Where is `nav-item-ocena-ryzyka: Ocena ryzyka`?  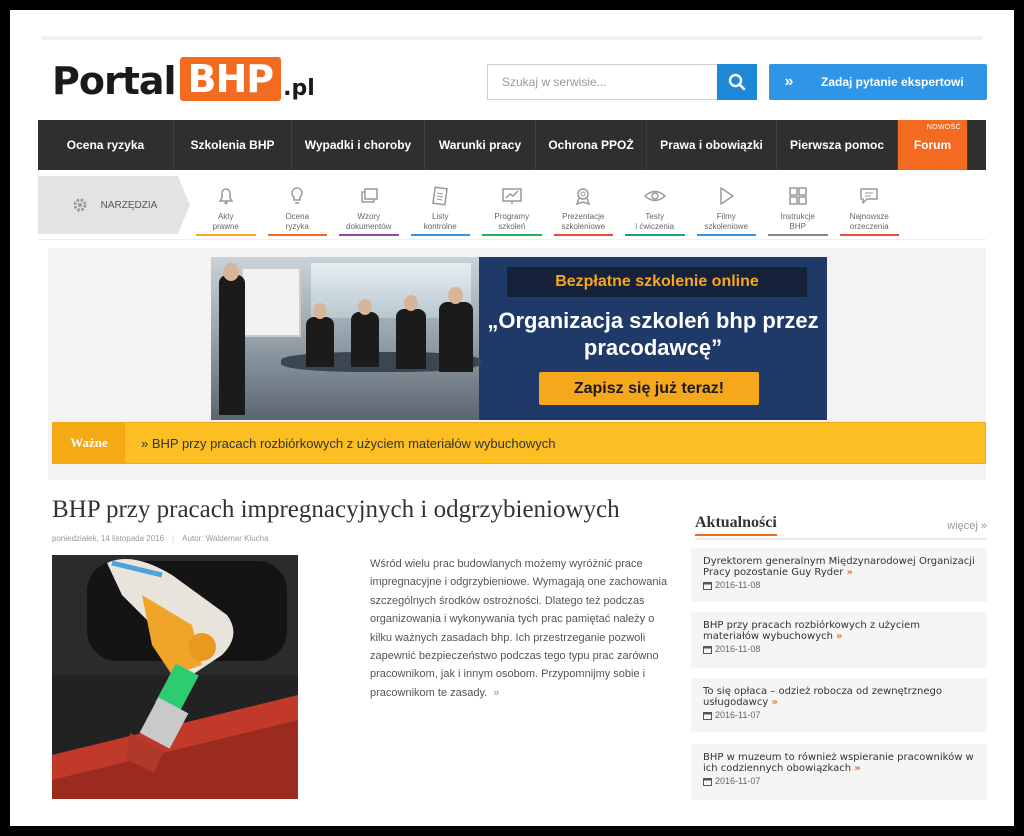 nav-item-ocena-ryzyka: Ocena ryzyka is located at coordinates (106, 145).